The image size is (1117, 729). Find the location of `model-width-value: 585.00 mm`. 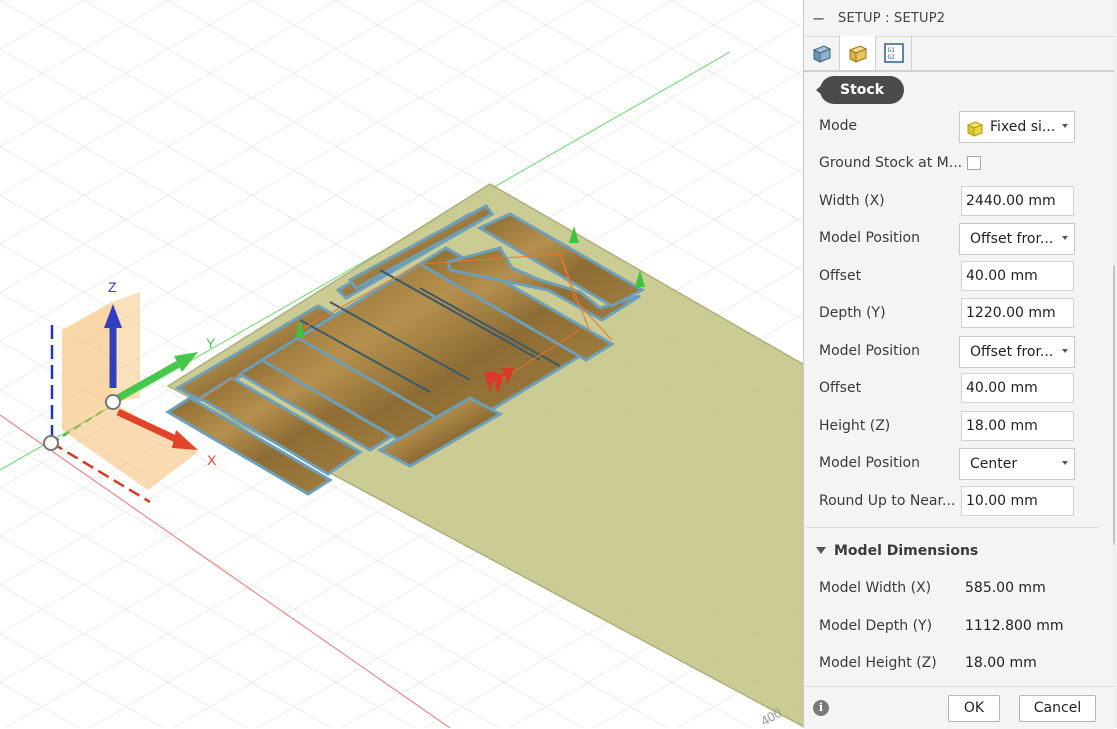

model-width-value: 585.00 mm is located at coordinates (1005, 588).